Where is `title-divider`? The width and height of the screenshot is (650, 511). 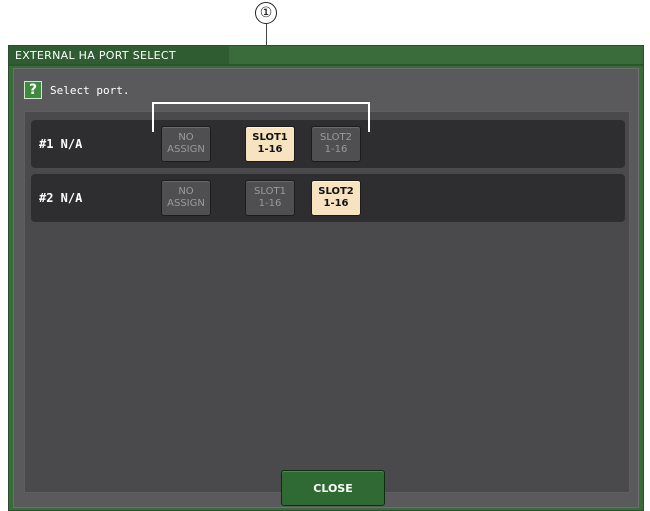 title-divider is located at coordinates (326, 65).